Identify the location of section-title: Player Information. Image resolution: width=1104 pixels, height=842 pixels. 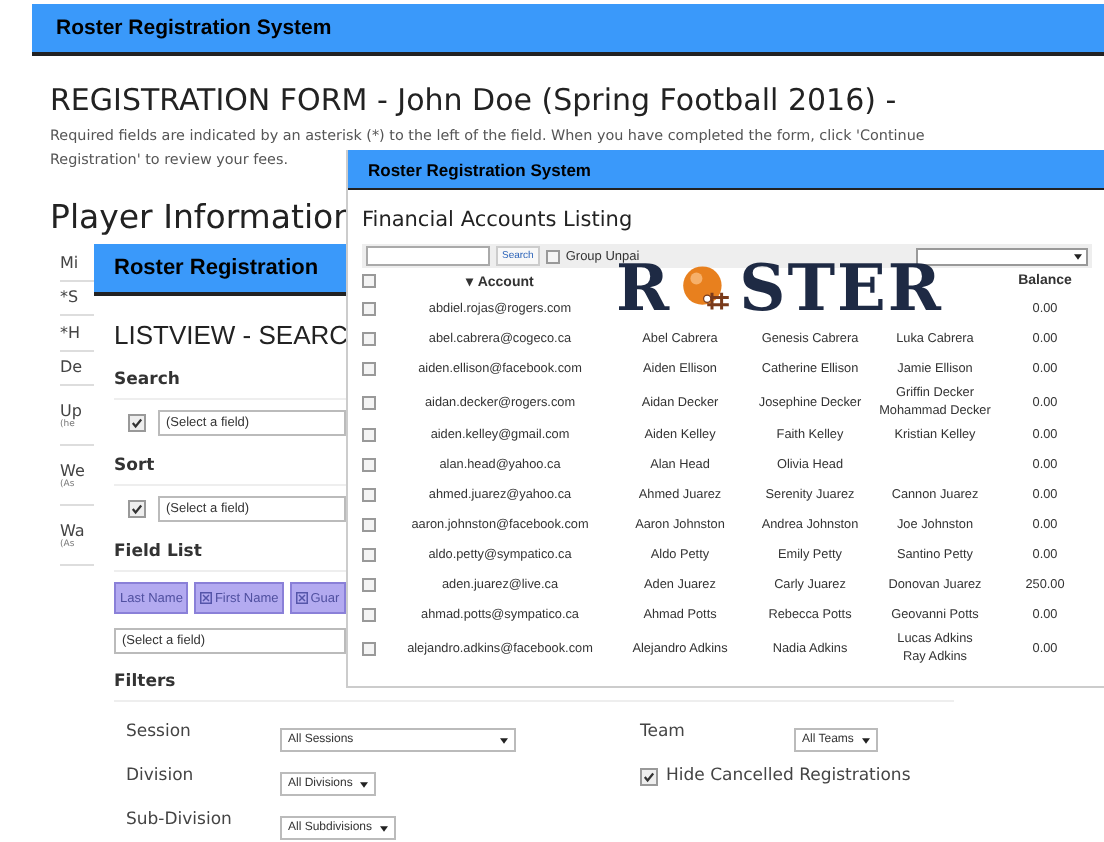
(202, 217).